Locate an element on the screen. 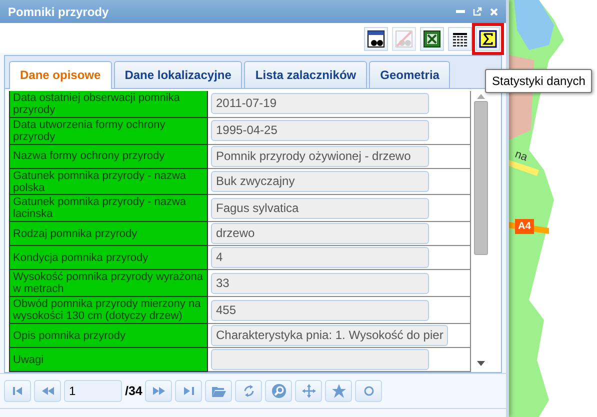 Image resolution: width=597 pixels, height=417 pixels. value-field: Charakterystyka pnia: 1. Wysokość do pier is located at coordinates (329, 335).